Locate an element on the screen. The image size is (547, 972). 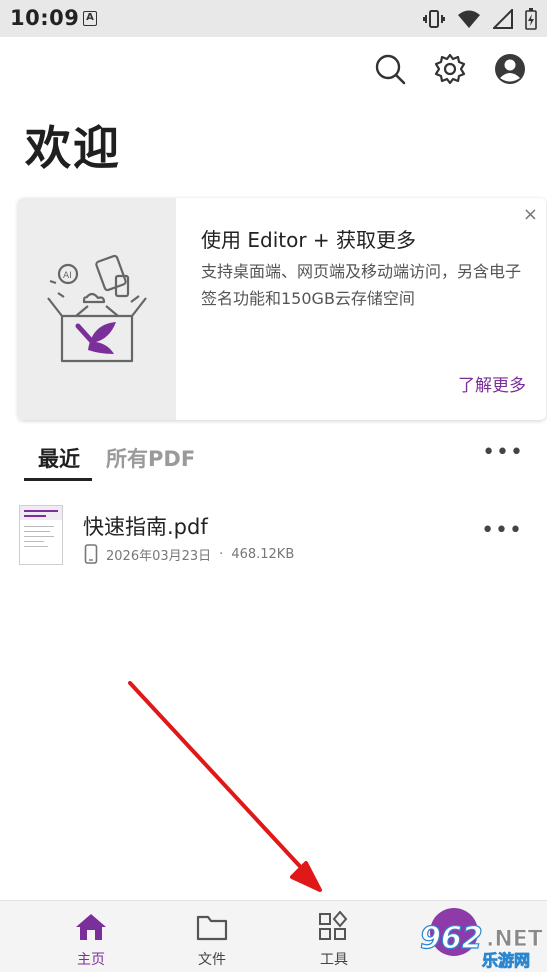
watermark-domain: .NET is located at coordinates (514, 939).